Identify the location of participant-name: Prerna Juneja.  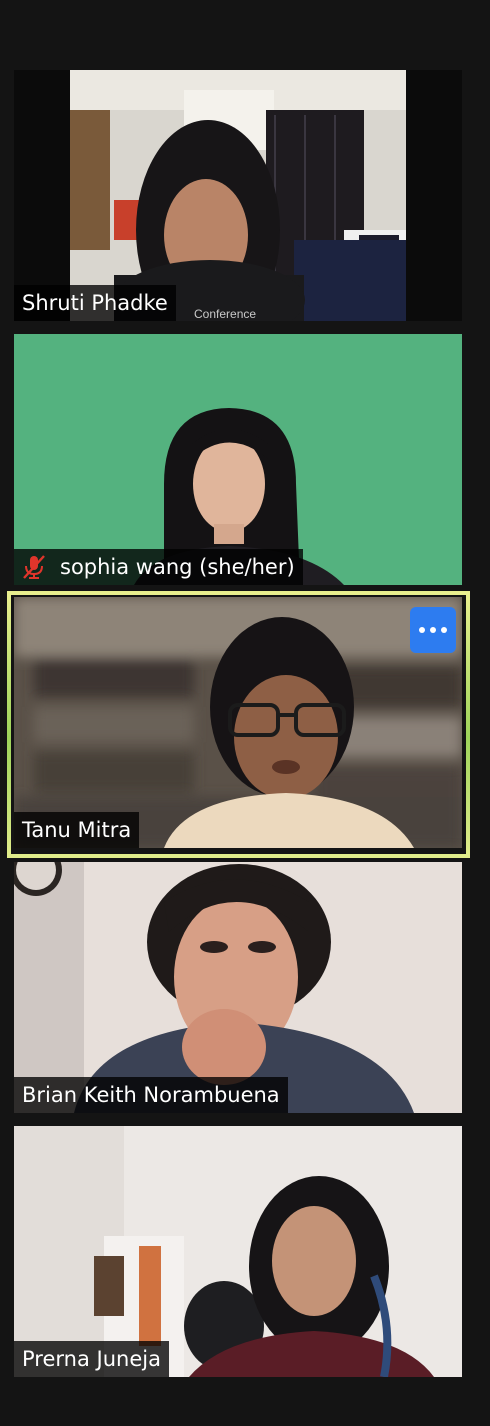
(91, 1359).